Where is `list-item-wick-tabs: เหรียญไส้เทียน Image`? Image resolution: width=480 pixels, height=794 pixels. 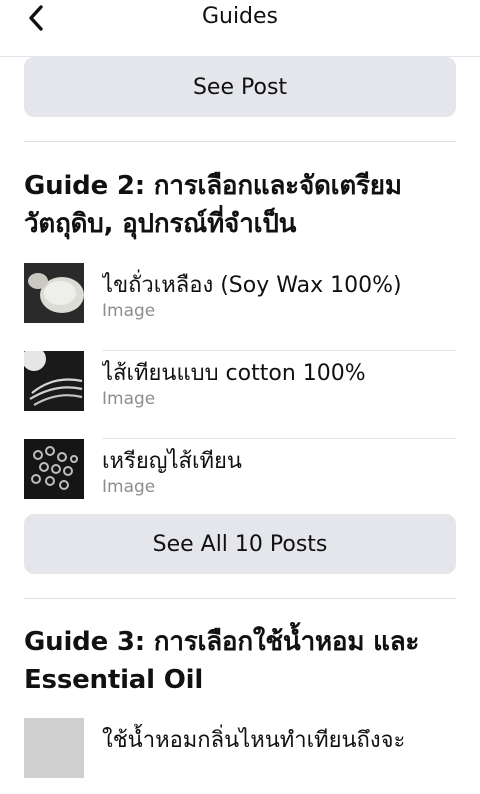 list-item-wick-tabs: เหรียญไส้เทียน Image is located at coordinates (240, 477).